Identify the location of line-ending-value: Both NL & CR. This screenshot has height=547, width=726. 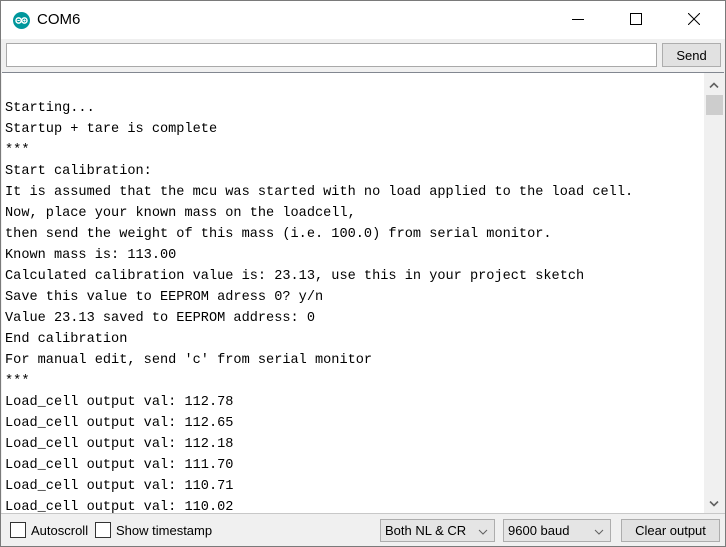
(426, 530).